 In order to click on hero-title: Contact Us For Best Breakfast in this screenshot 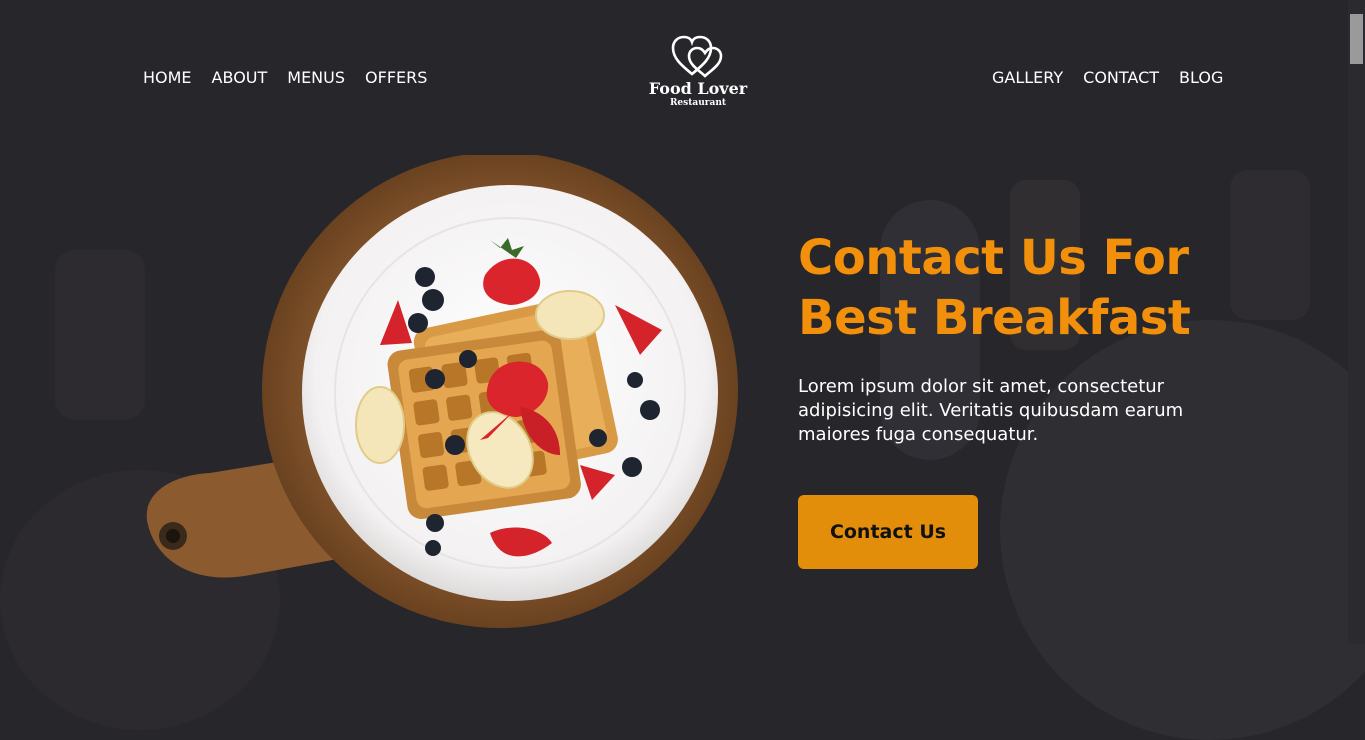, I will do `click(1038, 288)`.